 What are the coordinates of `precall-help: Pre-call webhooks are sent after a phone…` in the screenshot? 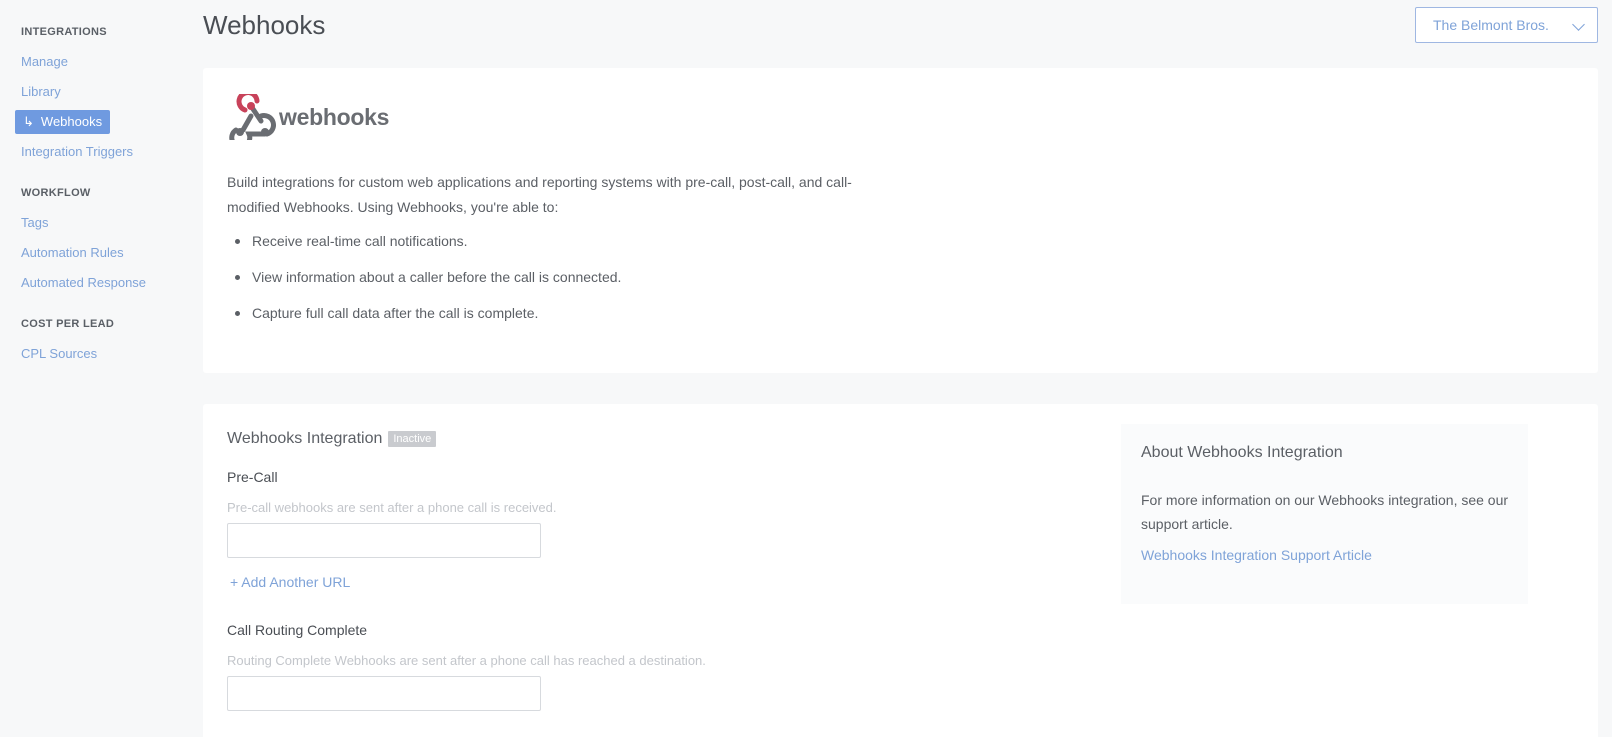 It's located at (392, 507).